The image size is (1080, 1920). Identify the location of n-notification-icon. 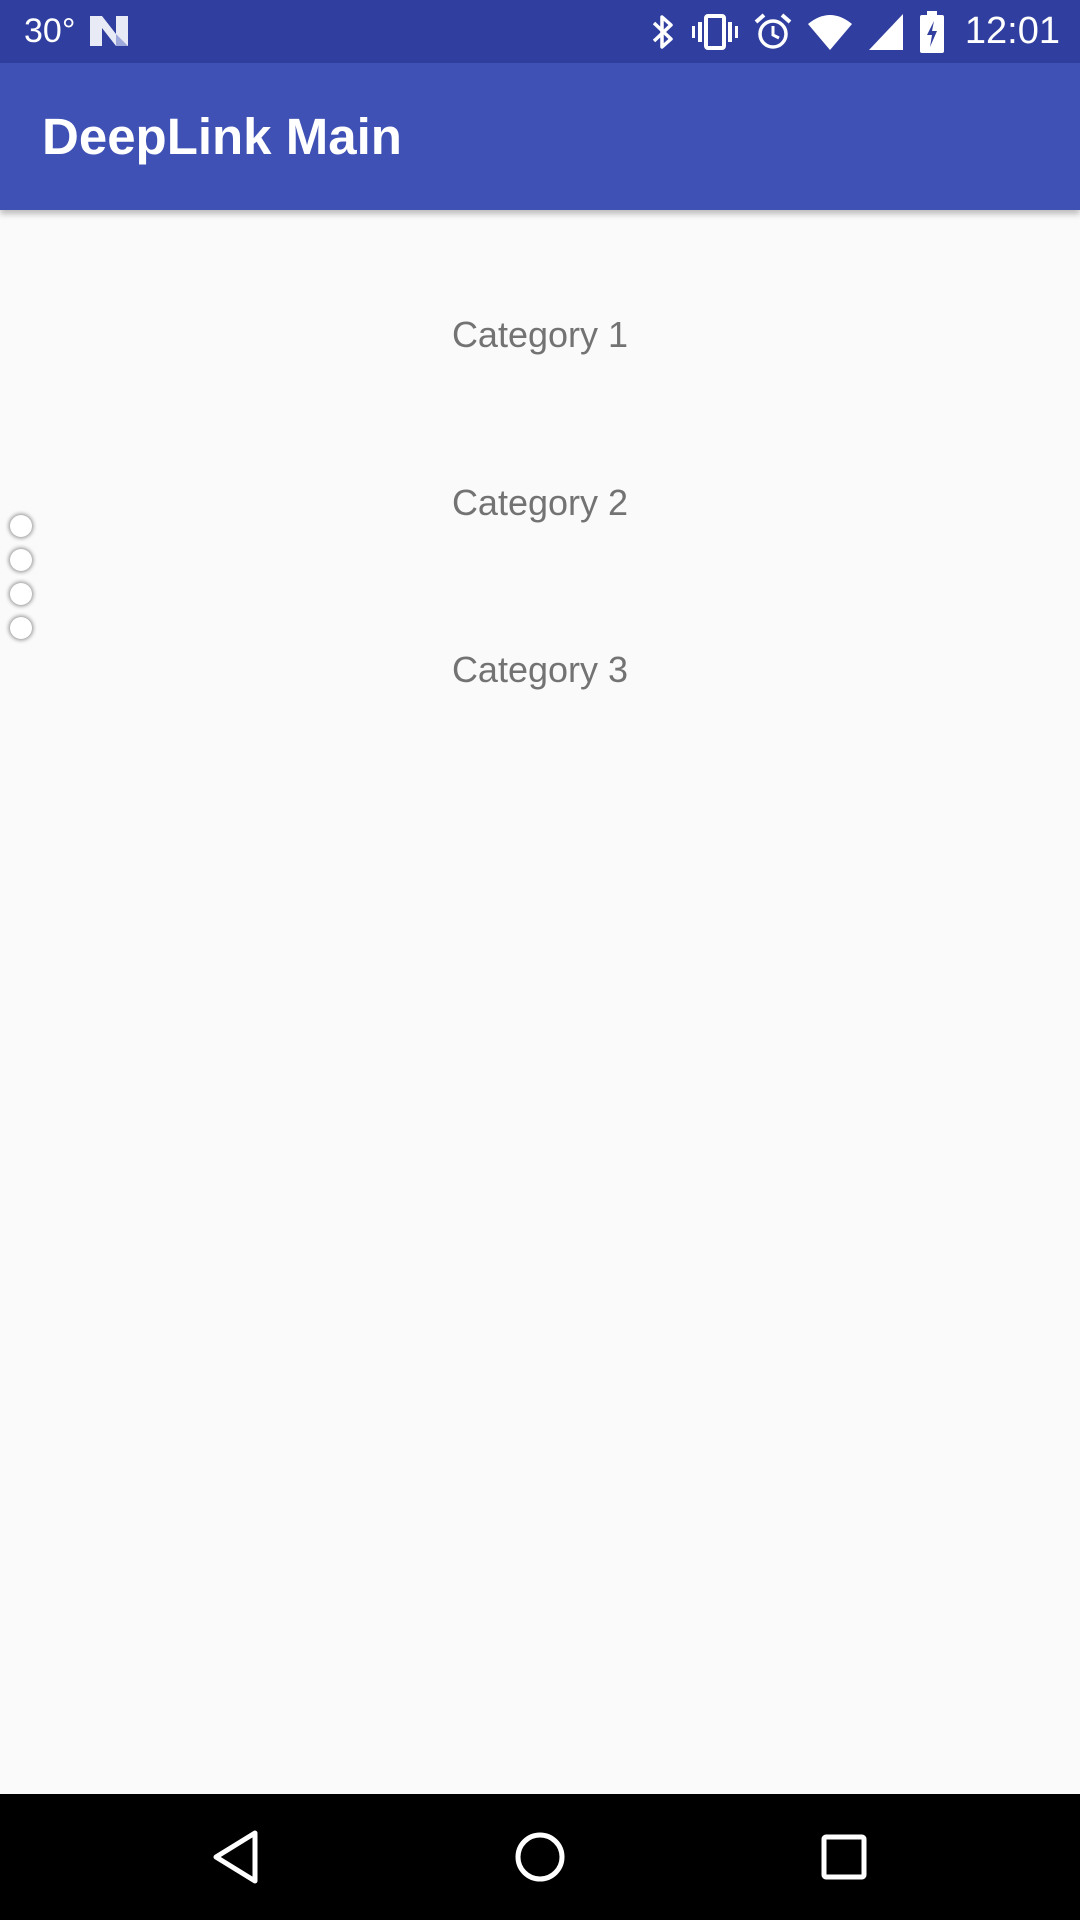
(109, 31).